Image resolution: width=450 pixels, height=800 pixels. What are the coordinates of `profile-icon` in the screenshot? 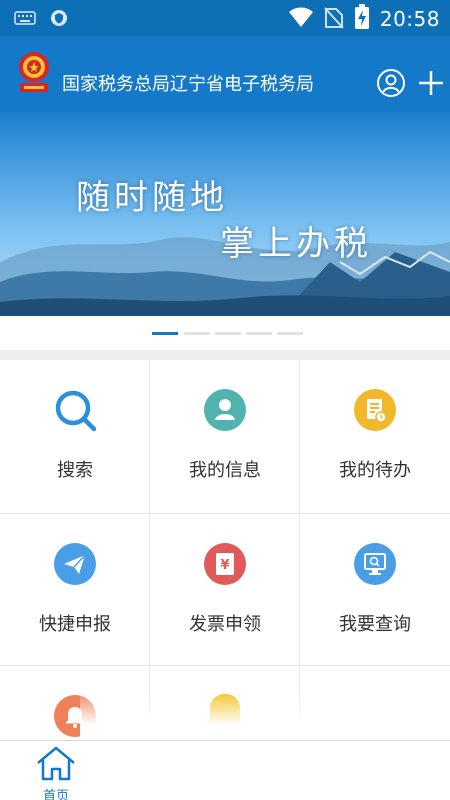 It's located at (225, 410).